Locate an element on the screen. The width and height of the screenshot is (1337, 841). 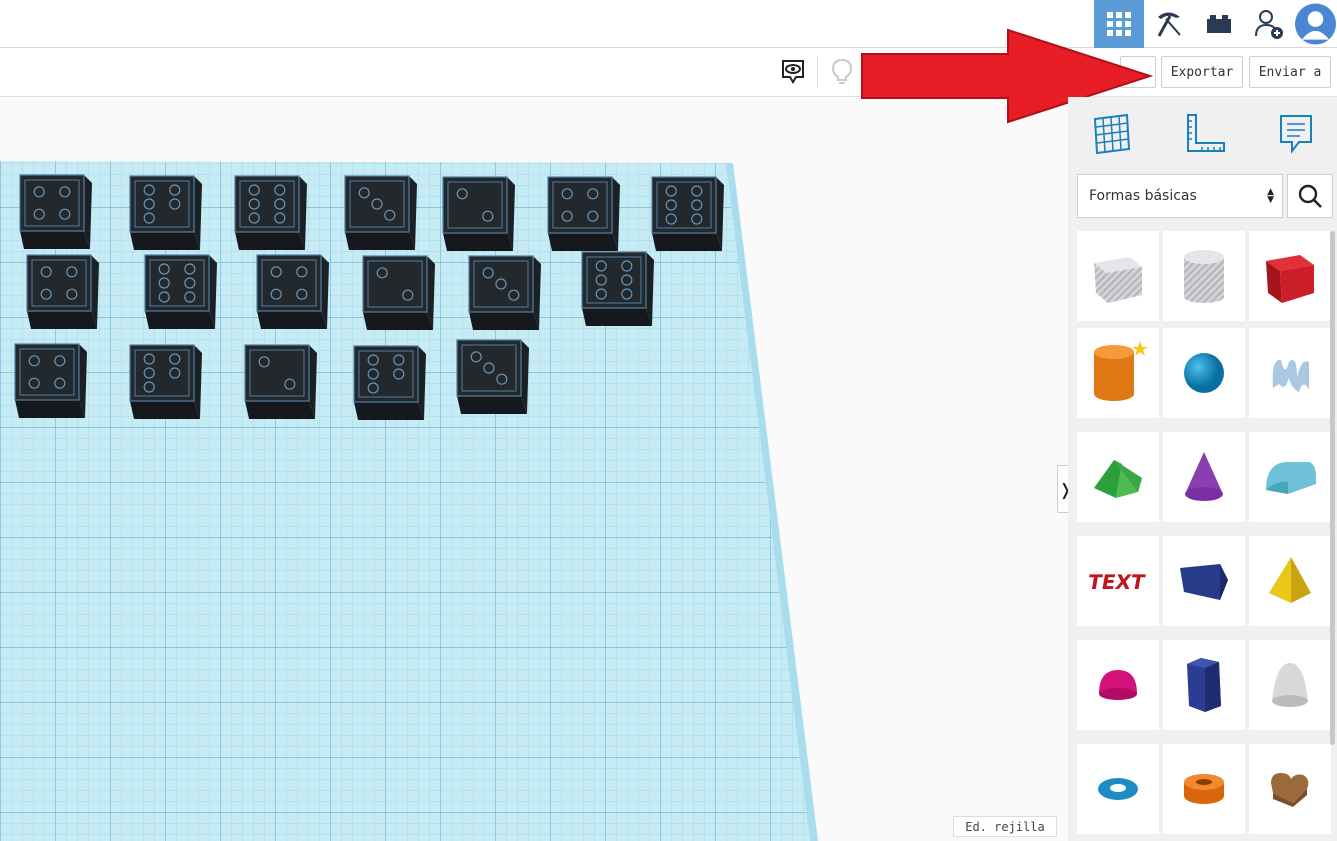
search-icon is located at coordinates (1310, 196).